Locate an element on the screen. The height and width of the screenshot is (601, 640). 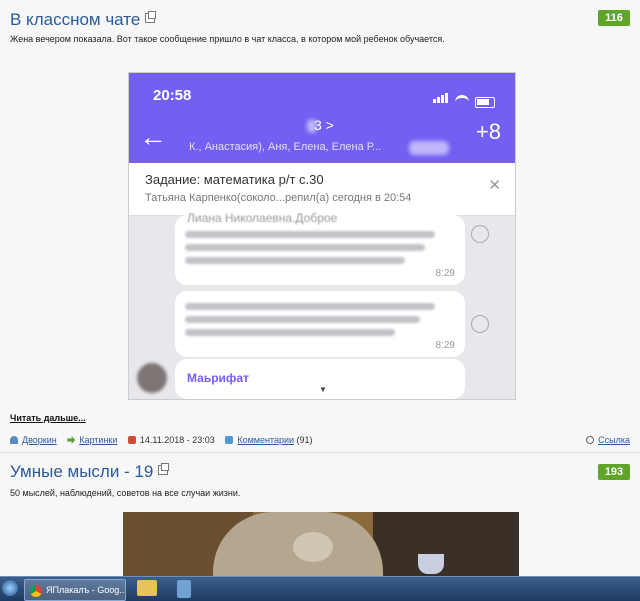
status-time: 20:58 is located at coordinates (172, 95).